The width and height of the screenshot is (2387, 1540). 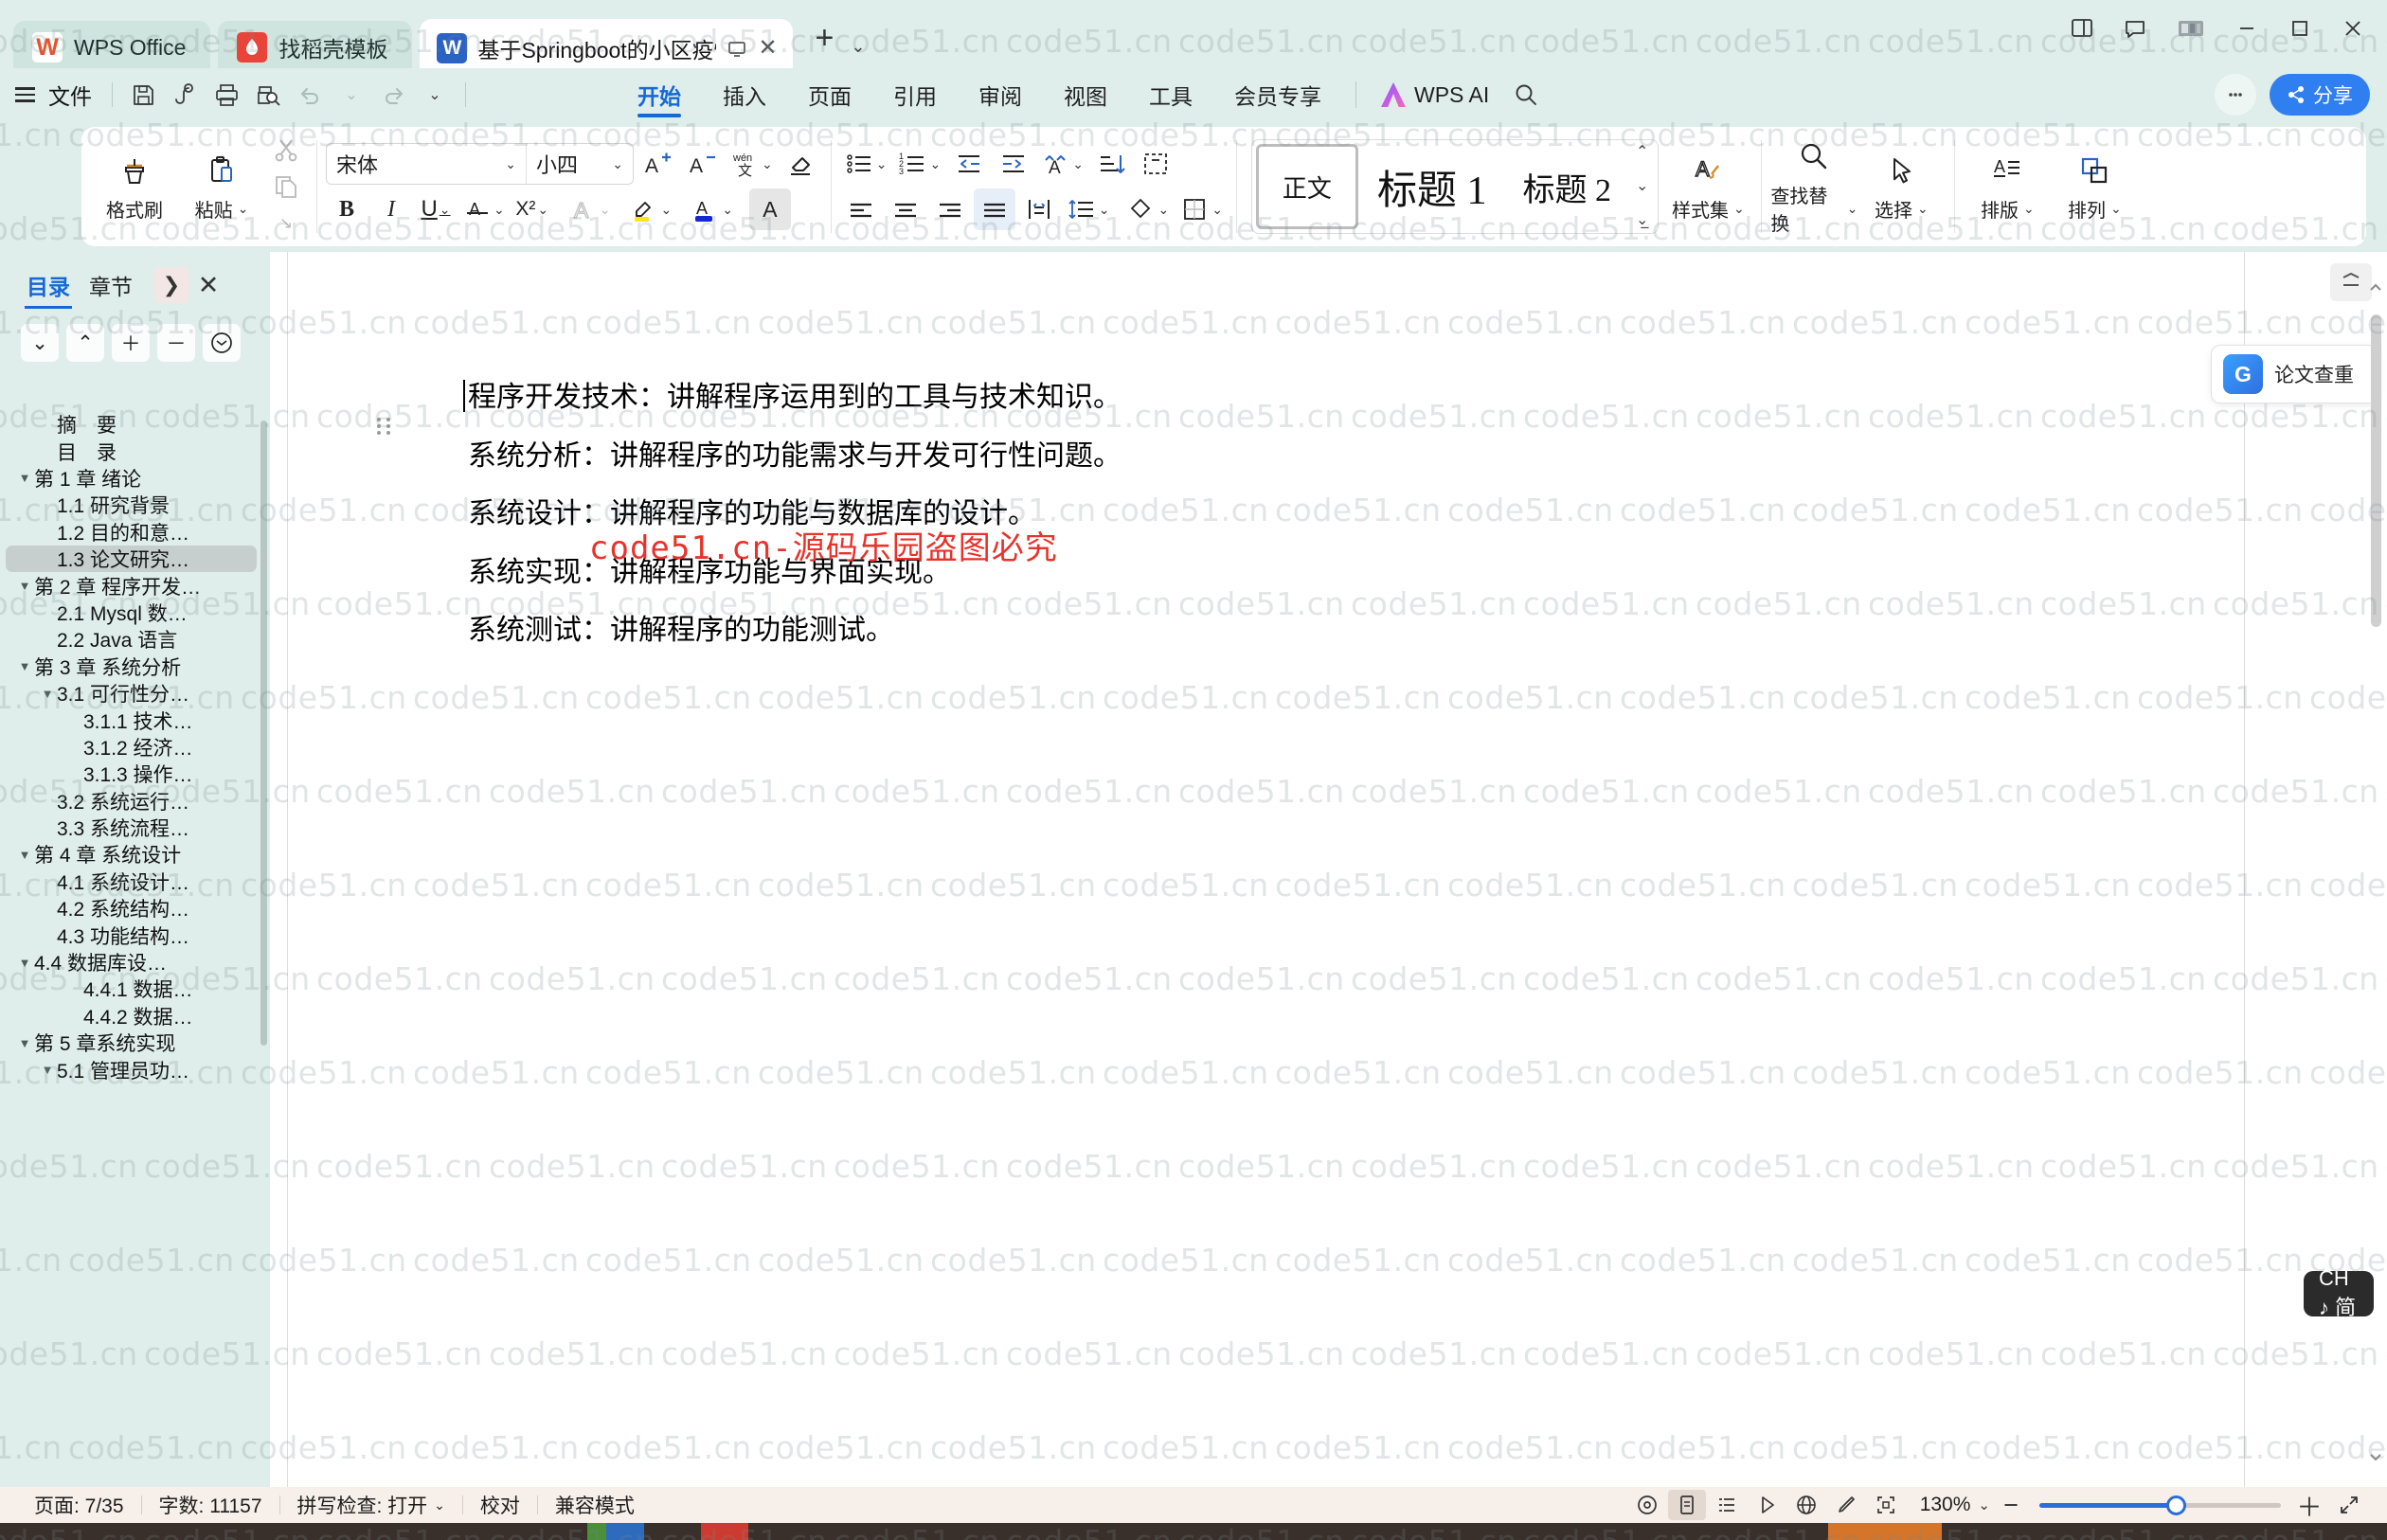 I want to click on zoom-slider-knob, so click(x=2176, y=1505).